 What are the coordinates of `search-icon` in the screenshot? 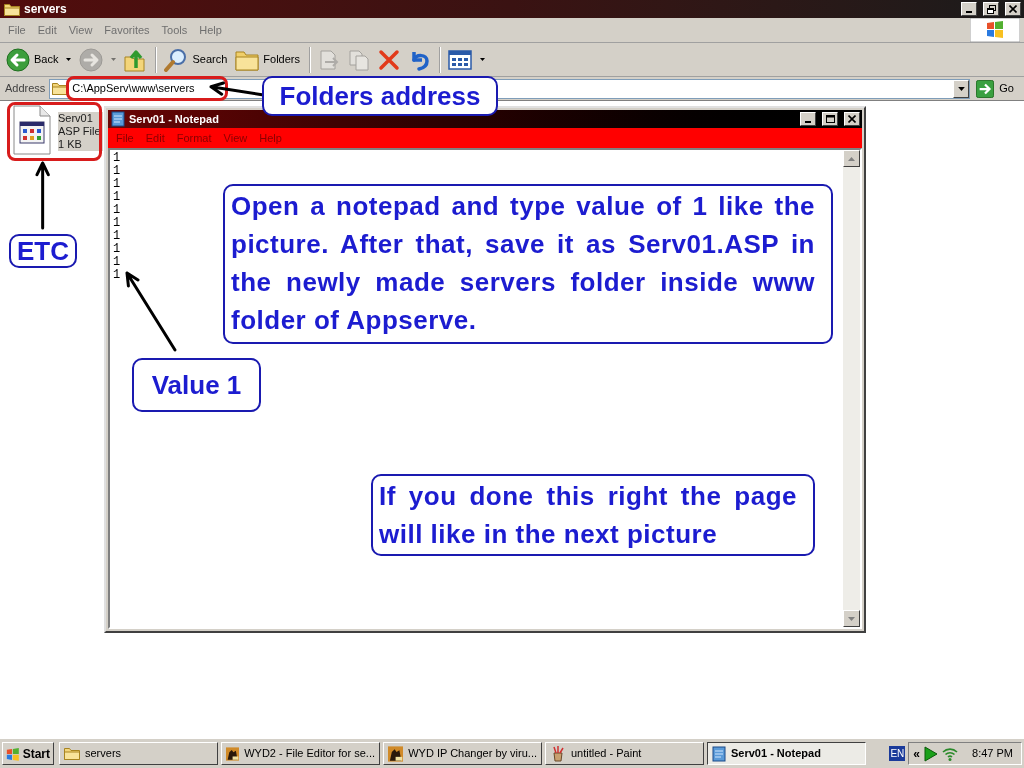 It's located at (176, 59).